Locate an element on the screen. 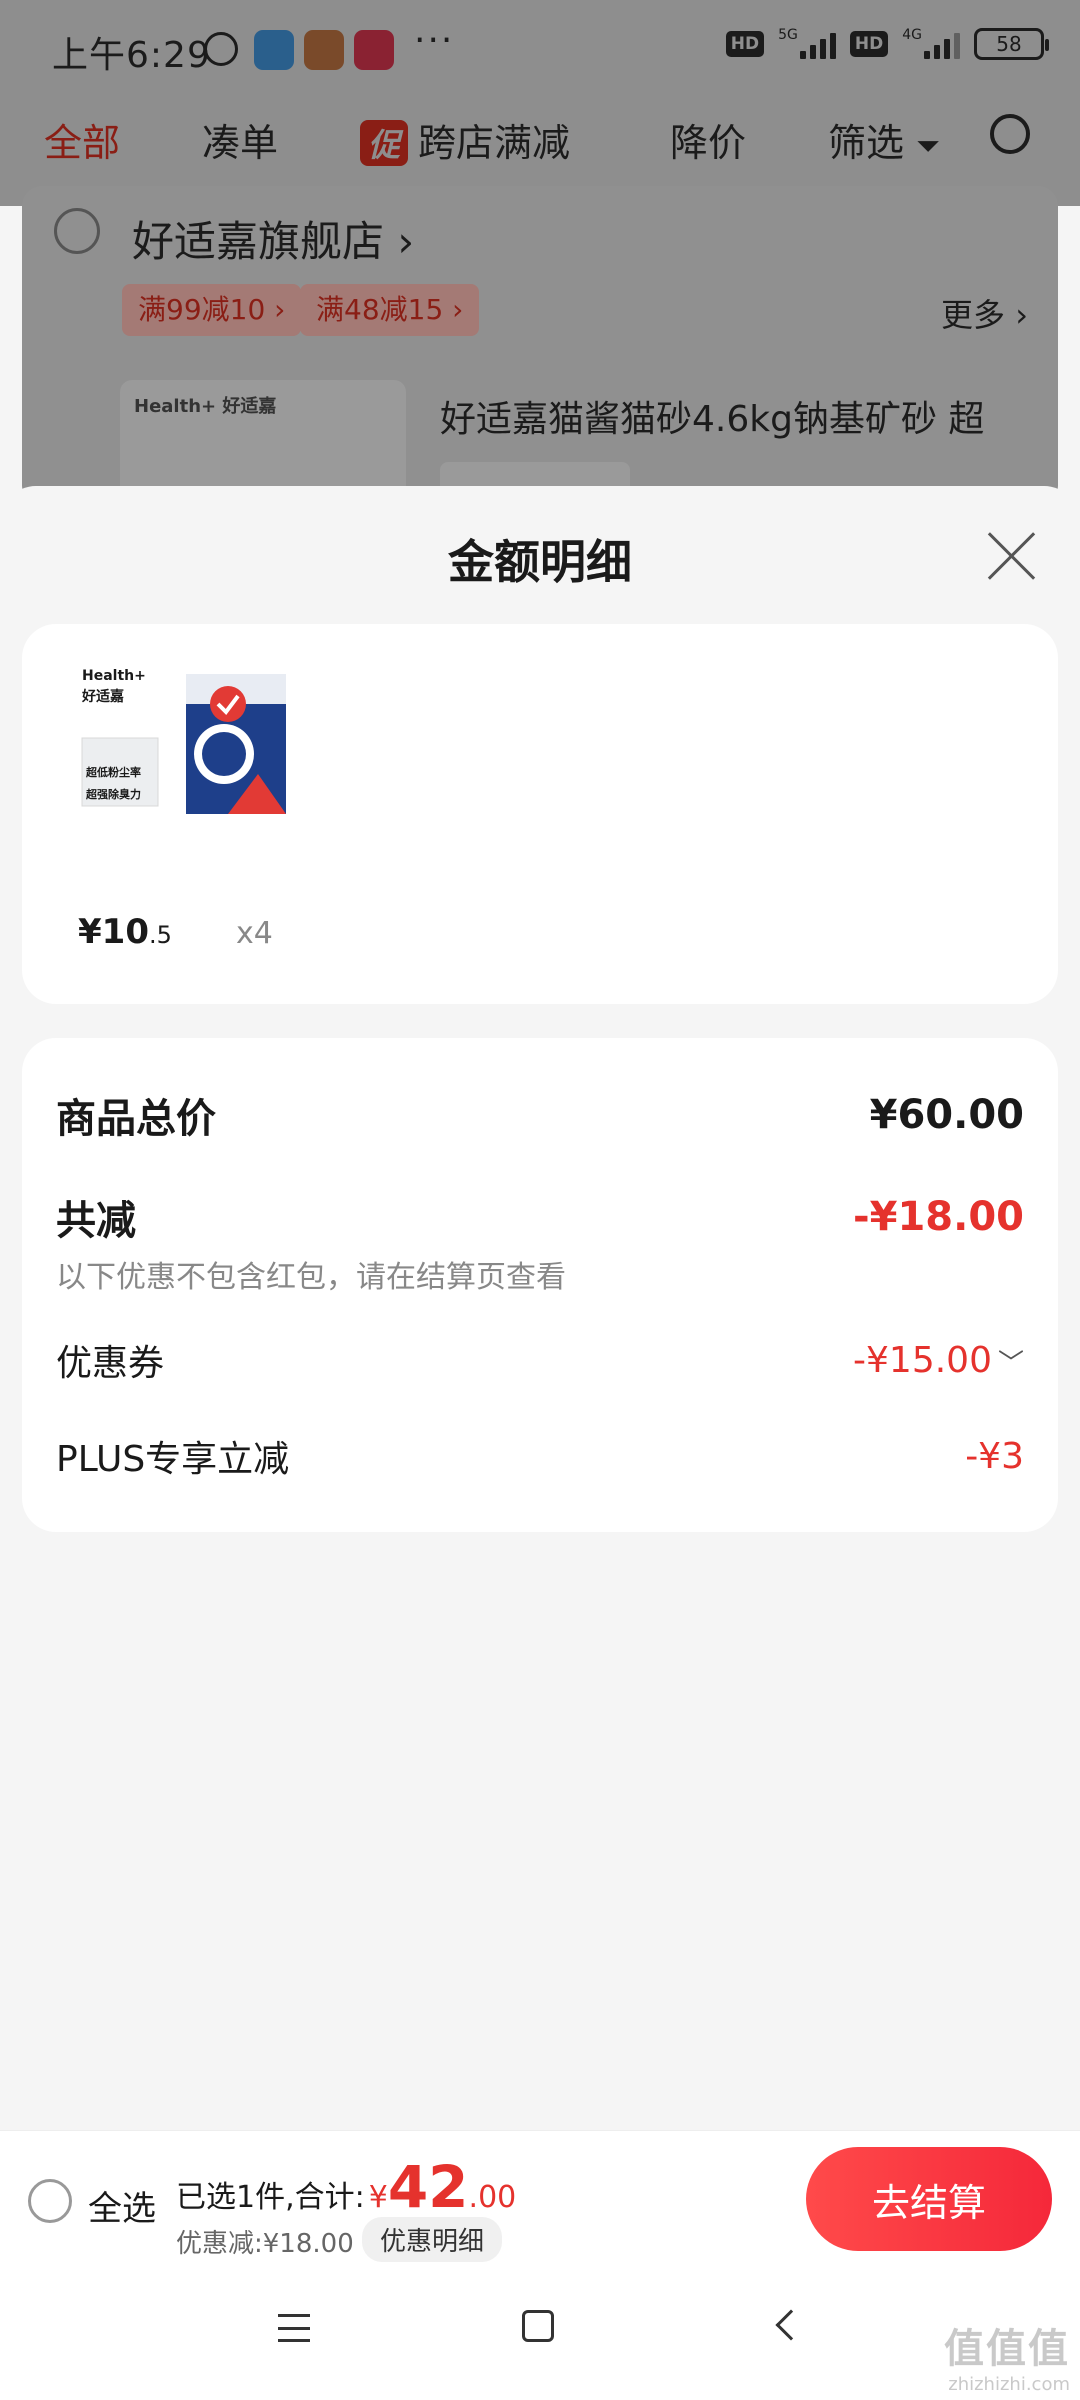 The height and width of the screenshot is (2400, 1080). plus-value: -¥3 is located at coordinates (994, 1456).